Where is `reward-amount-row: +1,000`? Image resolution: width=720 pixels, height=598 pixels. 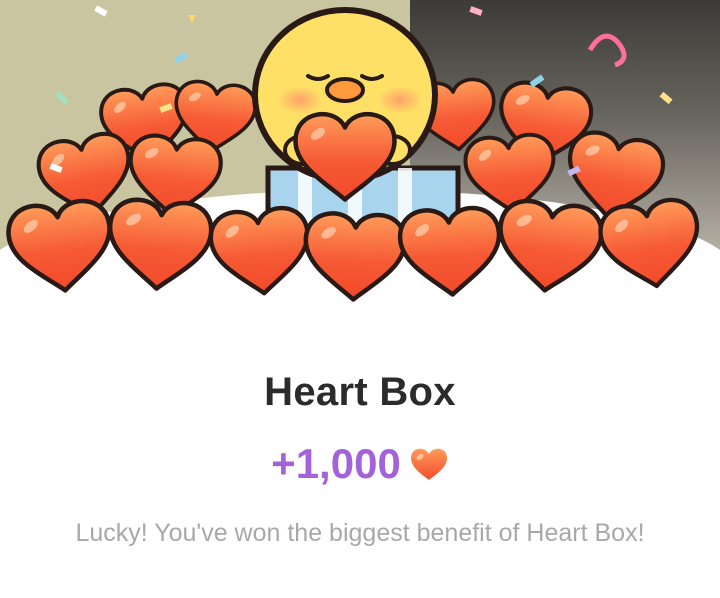
reward-amount-row: +1,000 is located at coordinates (360, 464).